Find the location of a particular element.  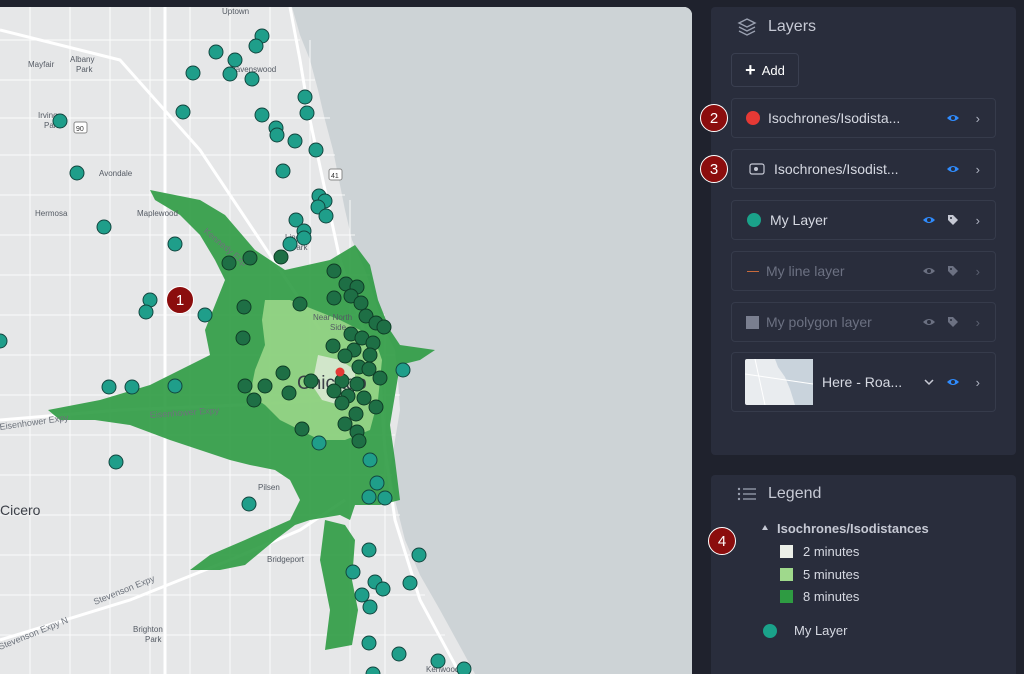

legend-layer-label: My Layer is located at coordinates (821, 630).